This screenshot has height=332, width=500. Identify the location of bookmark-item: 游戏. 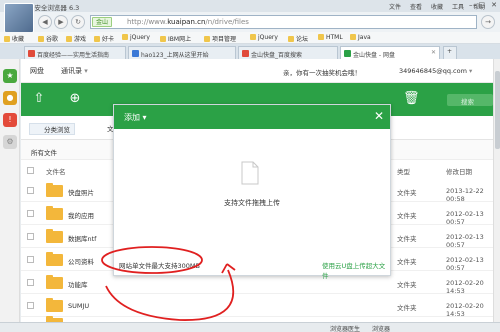
(76, 38).